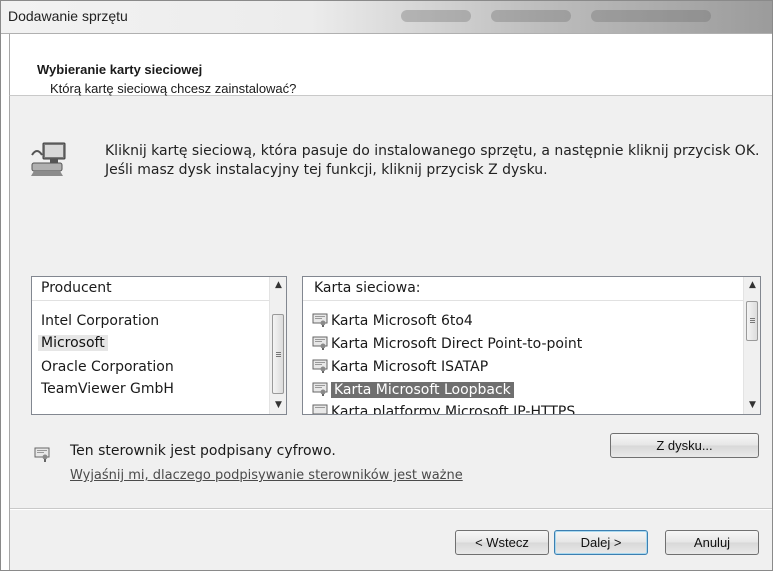  What do you see at coordinates (70, 343) in the screenshot?
I see `list-item: Microsoft` at bounding box center [70, 343].